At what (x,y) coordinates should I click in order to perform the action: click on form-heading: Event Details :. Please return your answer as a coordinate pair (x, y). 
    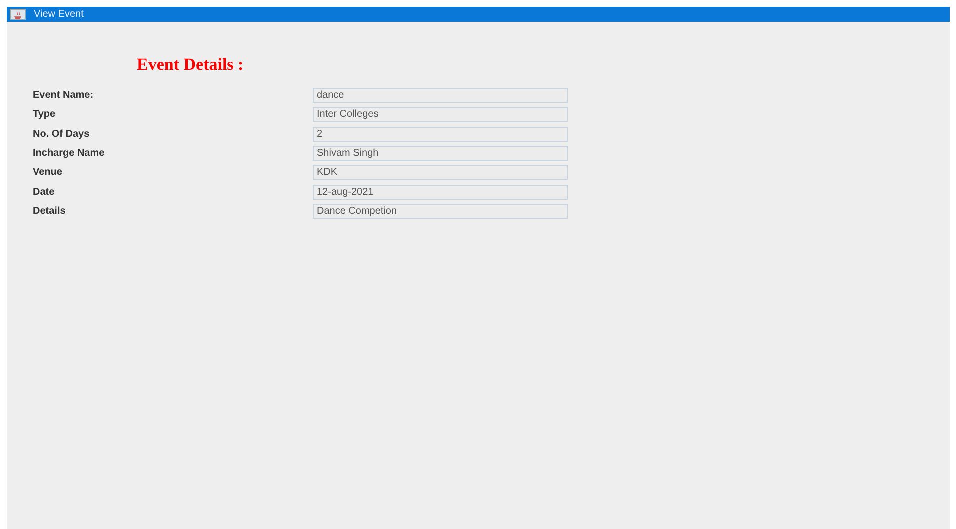
    Looking at the image, I should click on (191, 65).